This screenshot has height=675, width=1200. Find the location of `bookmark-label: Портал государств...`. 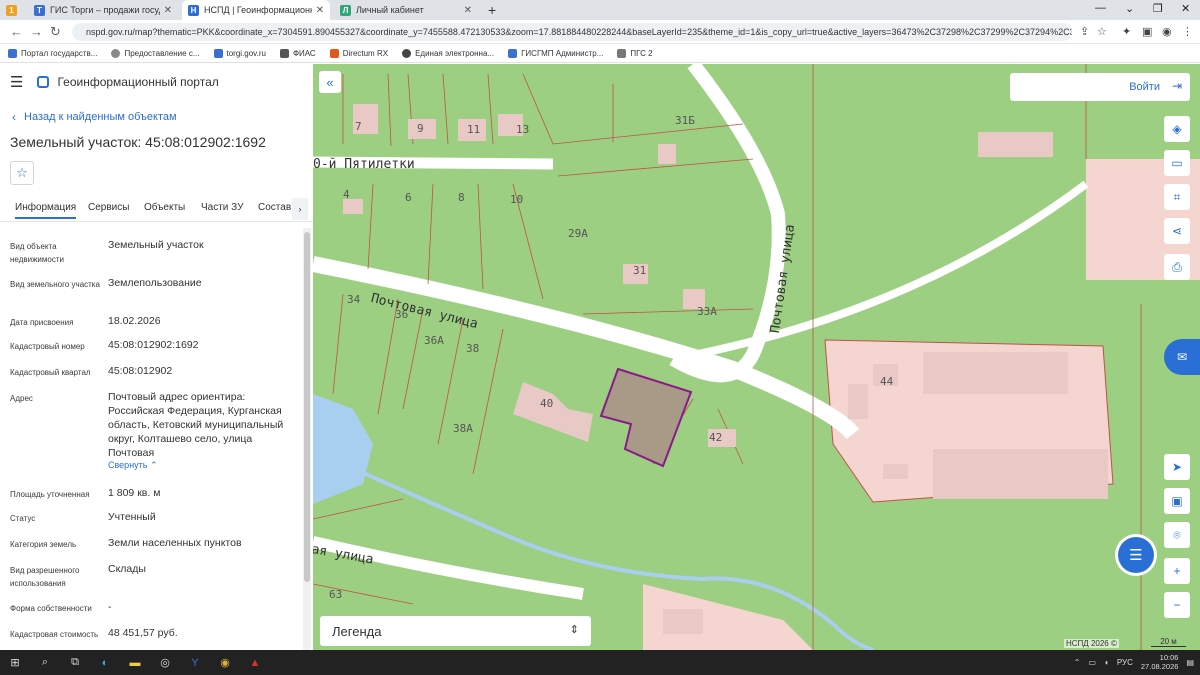

bookmark-label: Портал государств... is located at coordinates (59, 53).